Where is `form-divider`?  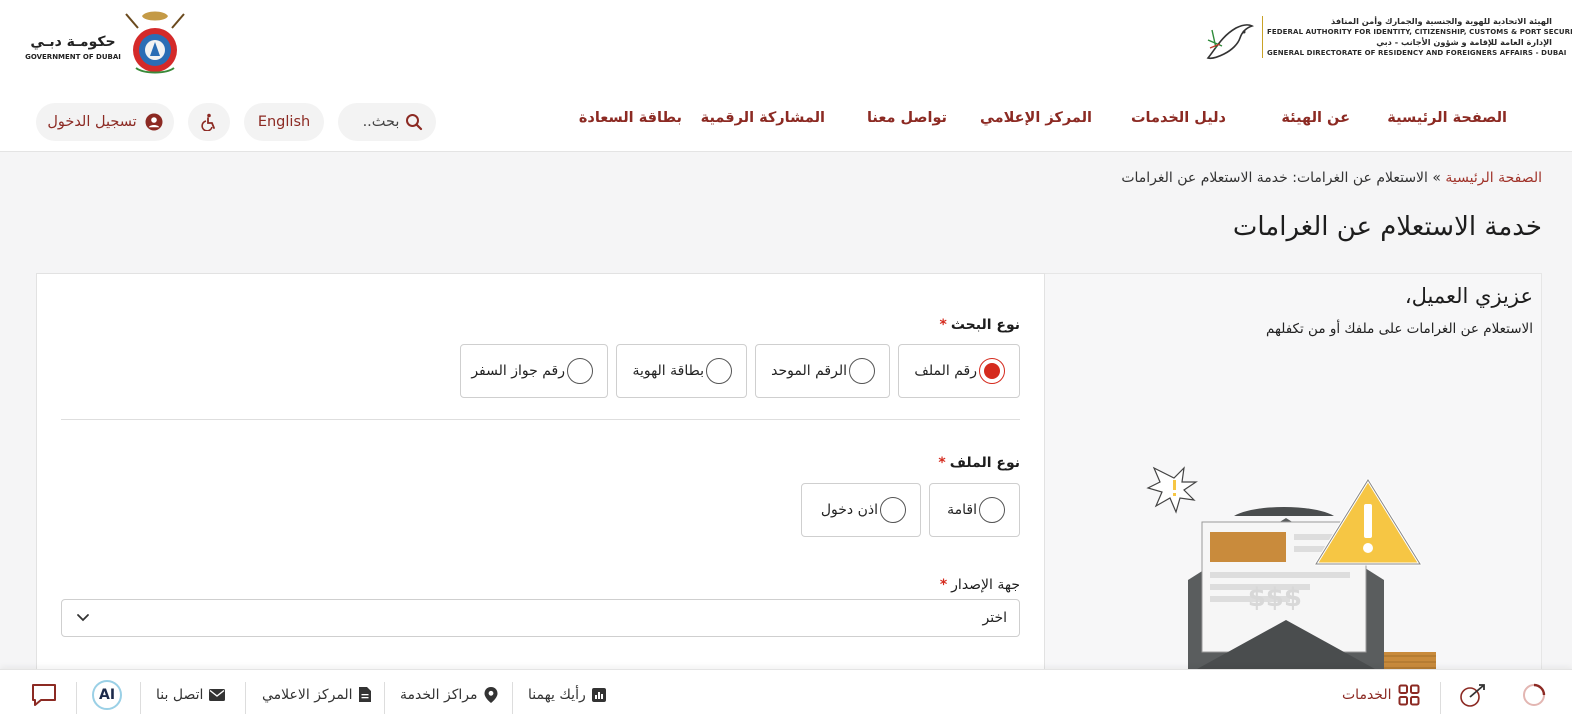 form-divider is located at coordinates (540, 419).